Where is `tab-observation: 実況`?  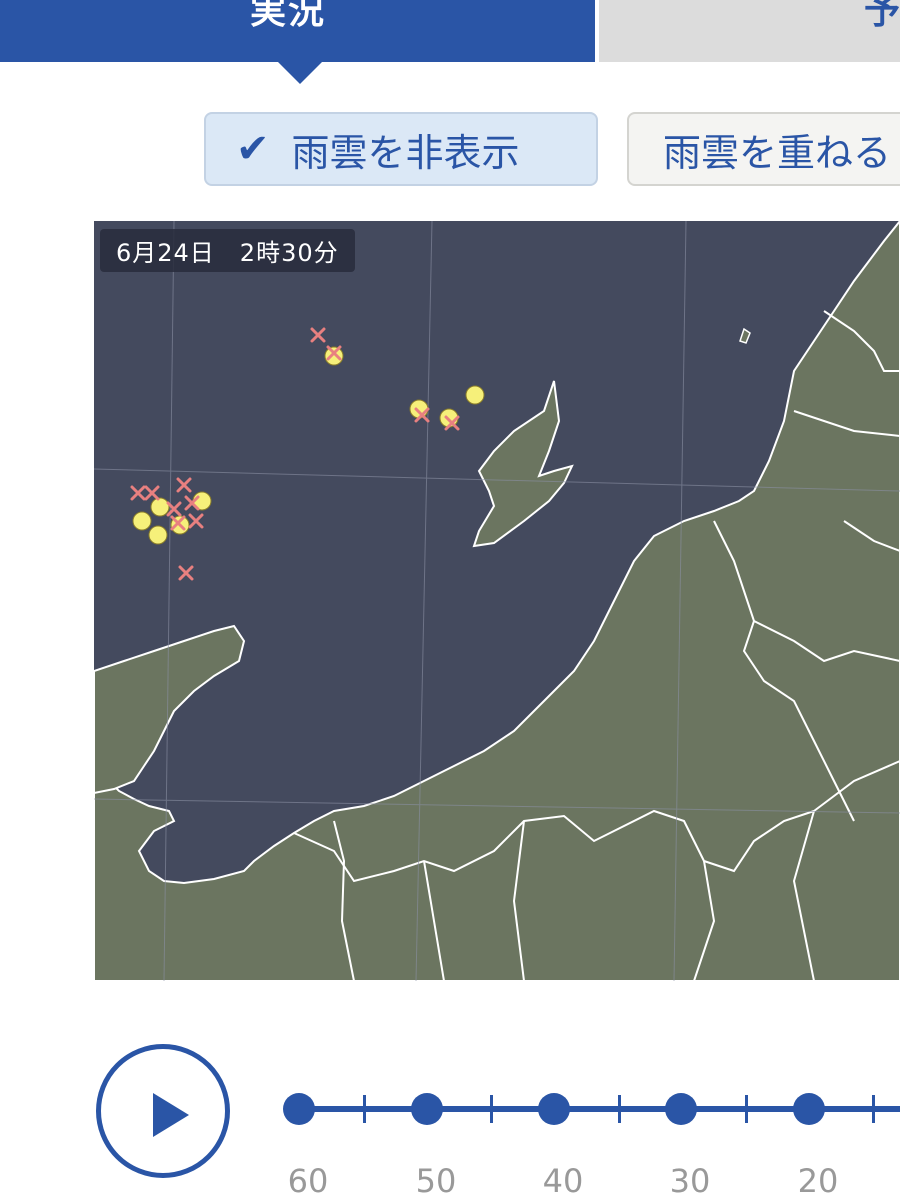 tab-observation: 実況 is located at coordinates (297, 31).